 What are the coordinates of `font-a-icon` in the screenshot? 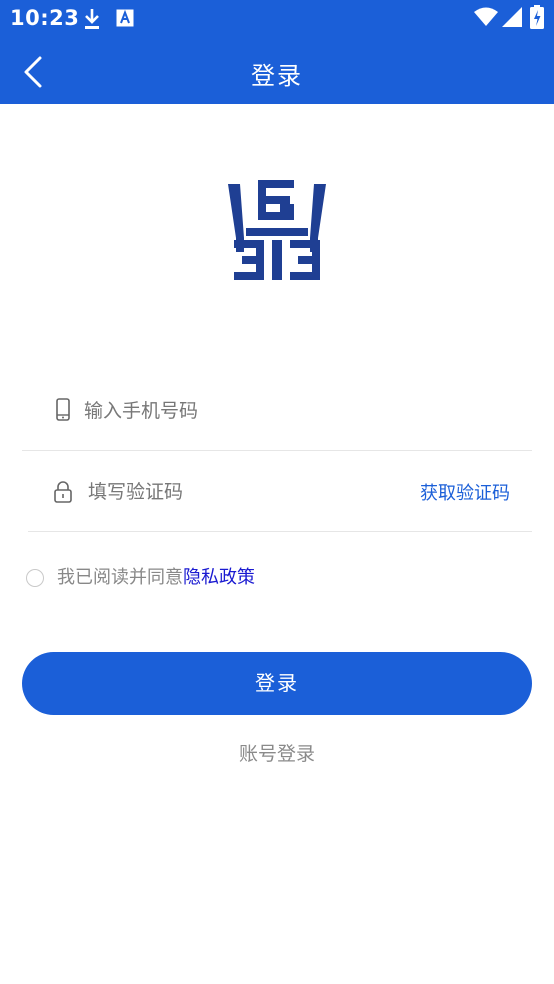 It's located at (125, 20).